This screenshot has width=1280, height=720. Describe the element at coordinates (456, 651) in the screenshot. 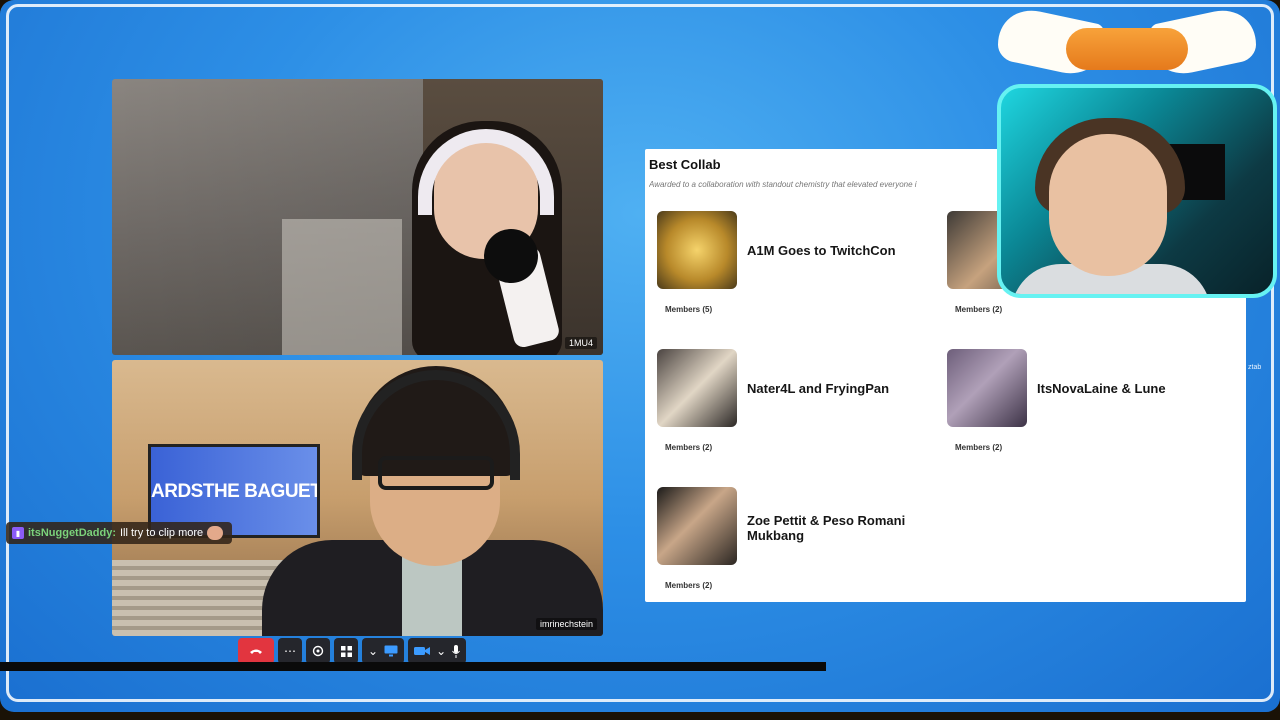

I see `microphone-icon` at that location.